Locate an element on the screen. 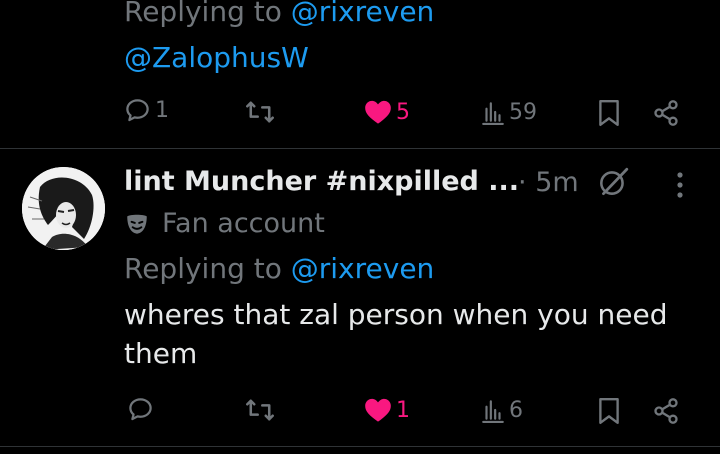  views-button: 6 is located at coordinates (501, 410).